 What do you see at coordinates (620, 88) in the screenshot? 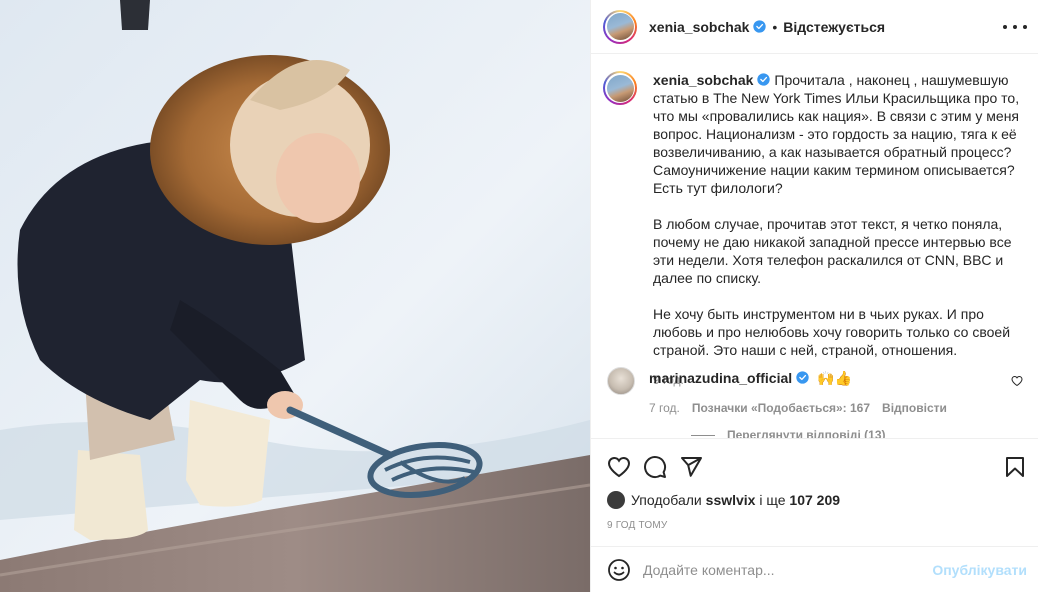
I see `caption-author-avatar` at bounding box center [620, 88].